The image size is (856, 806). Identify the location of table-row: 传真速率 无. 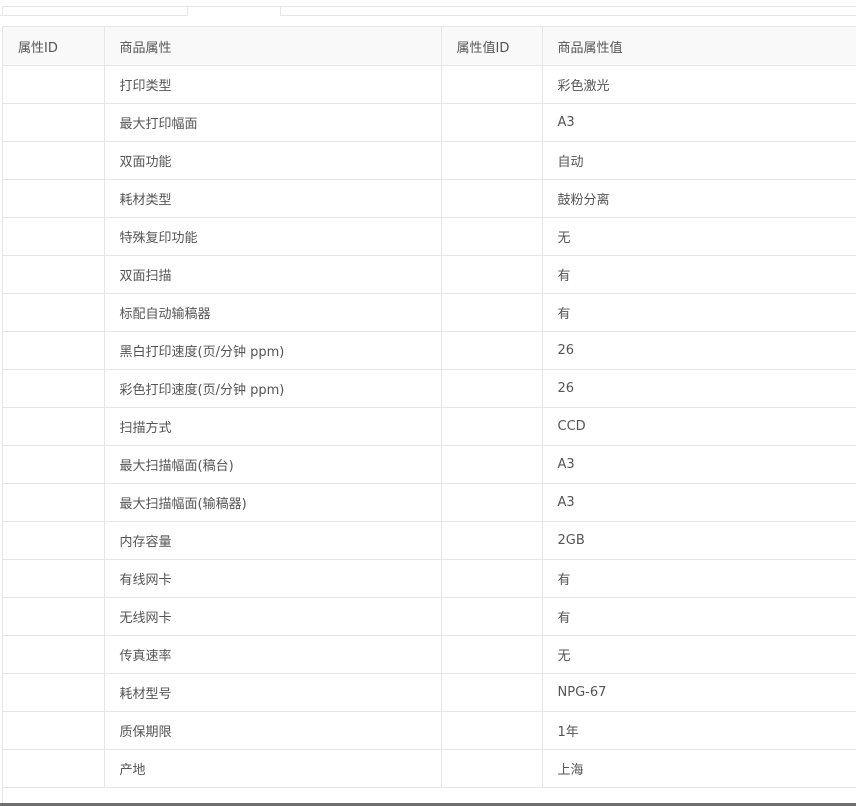
(429, 654).